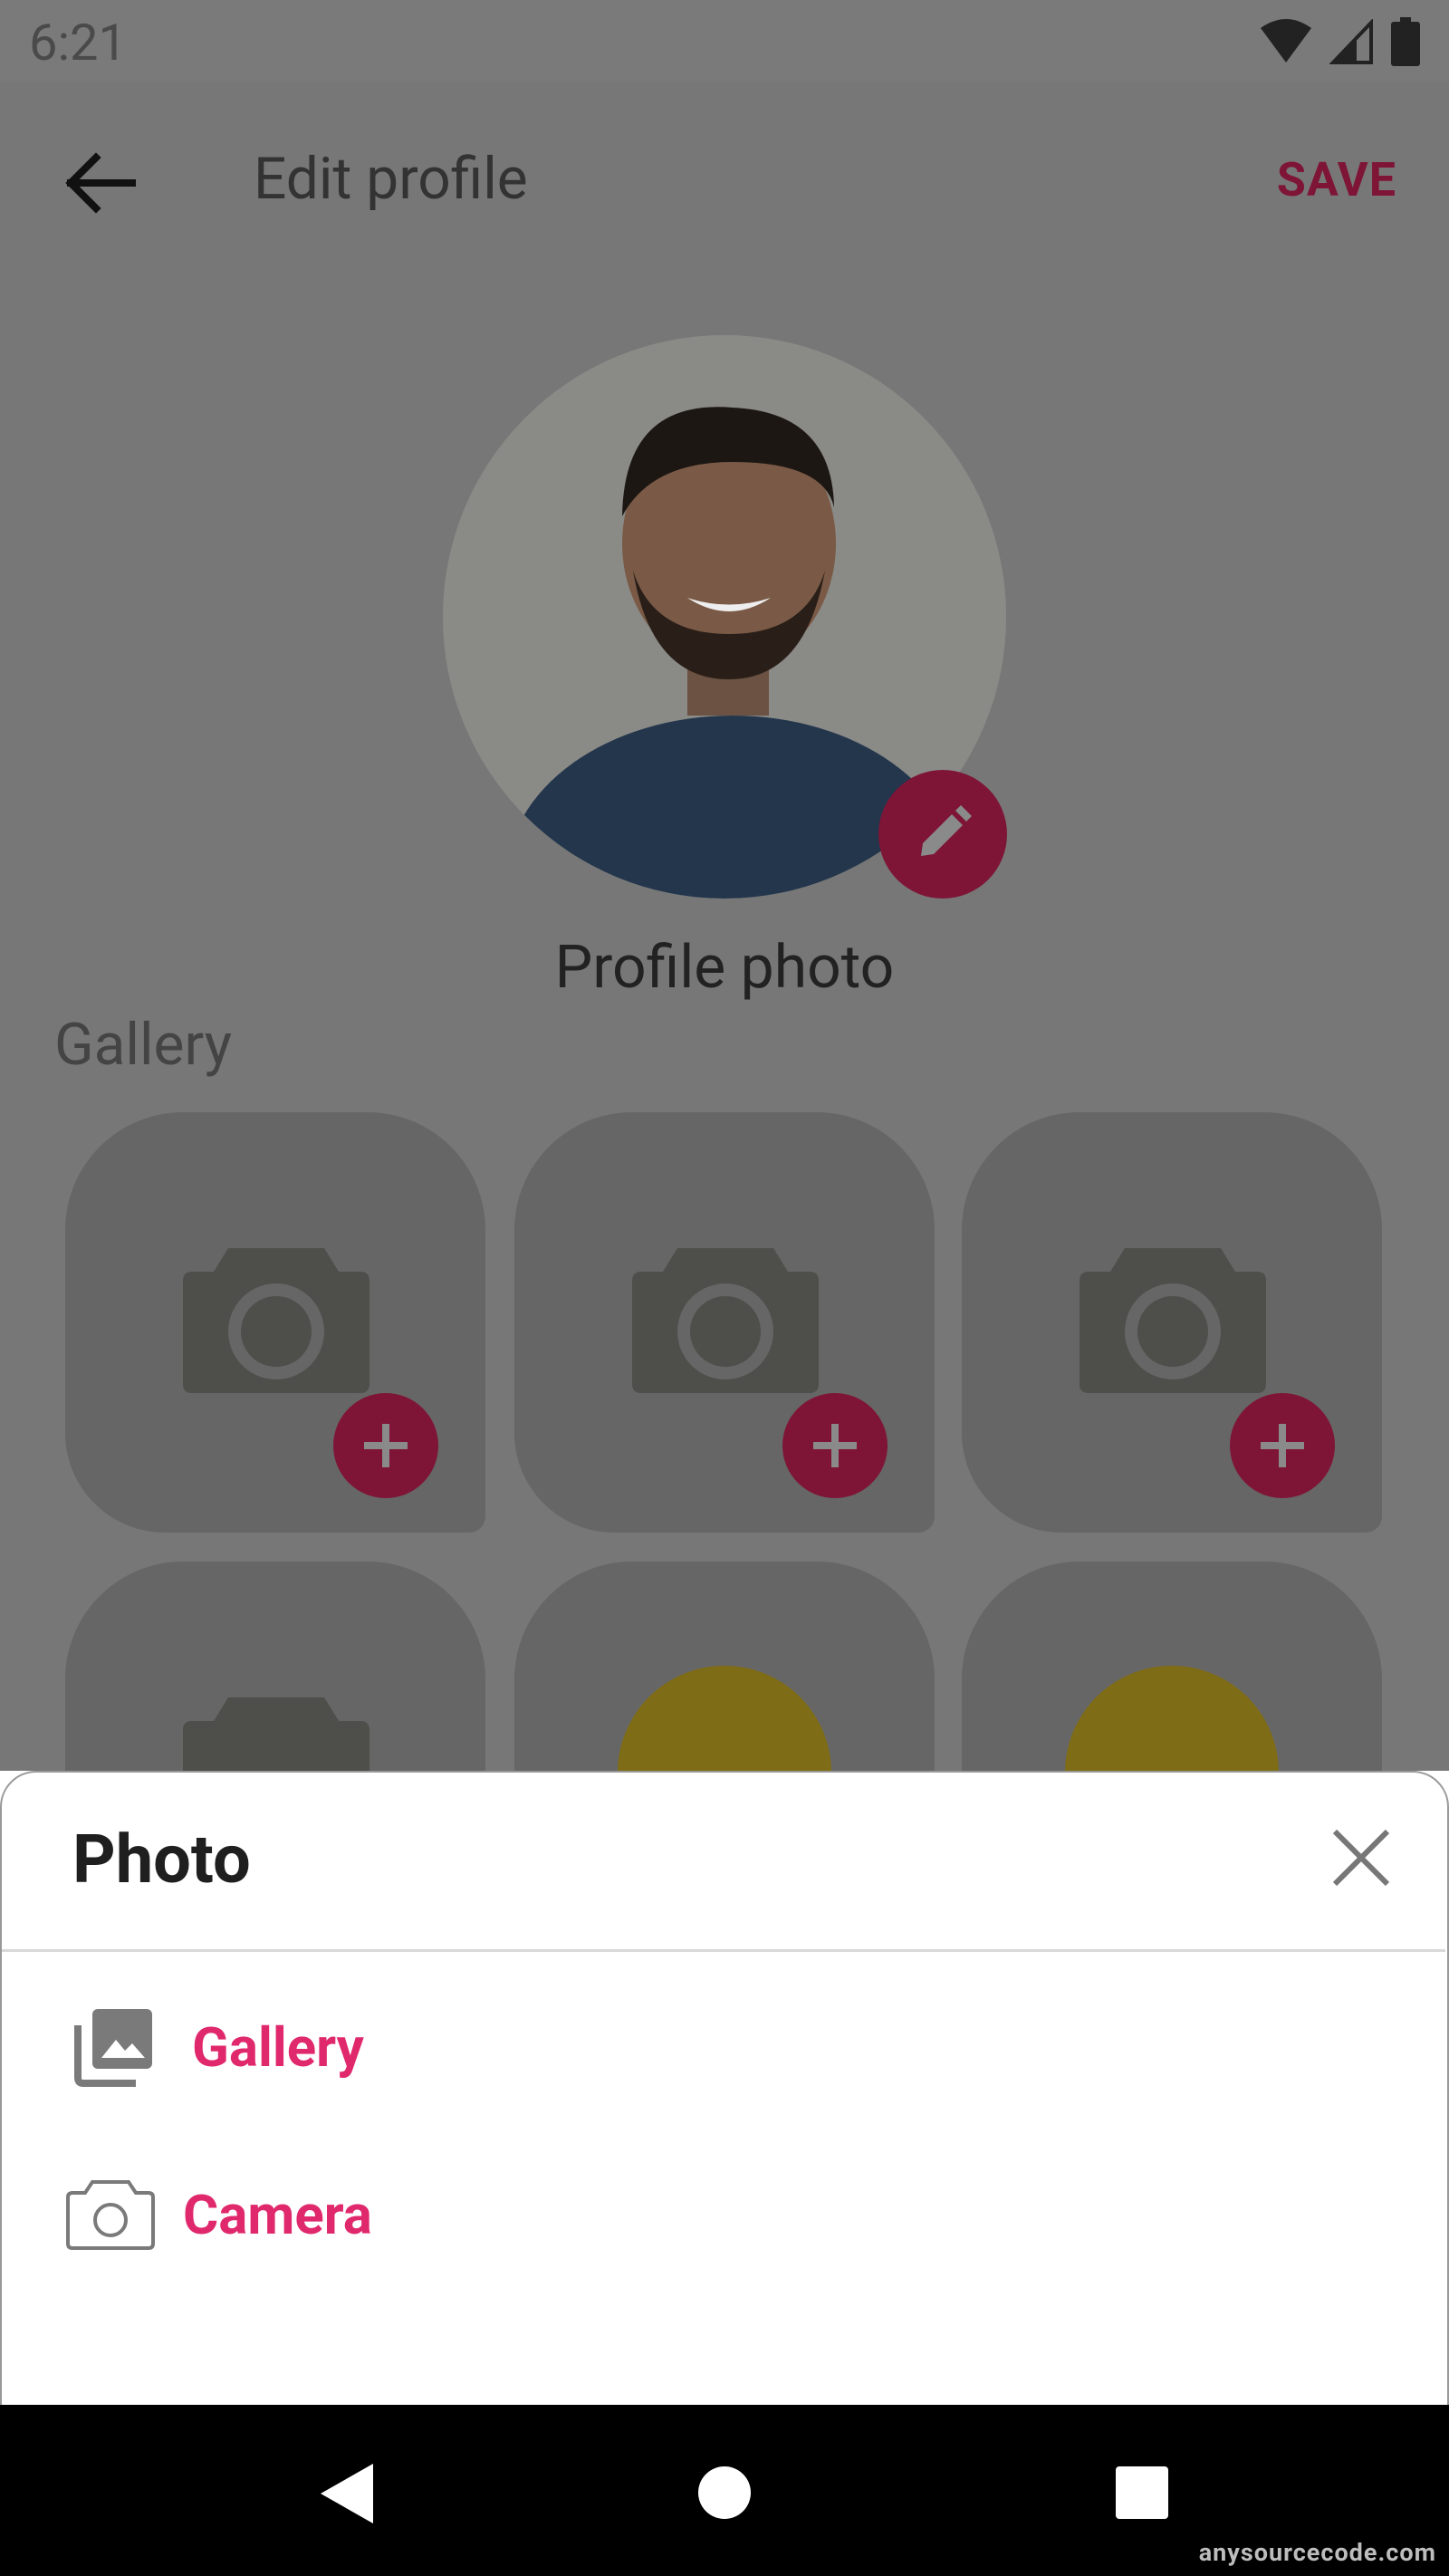 The width and height of the screenshot is (1449, 2576). What do you see at coordinates (1351, 41) in the screenshot?
I see `signal-icon` at bounding box center [1351, 41].